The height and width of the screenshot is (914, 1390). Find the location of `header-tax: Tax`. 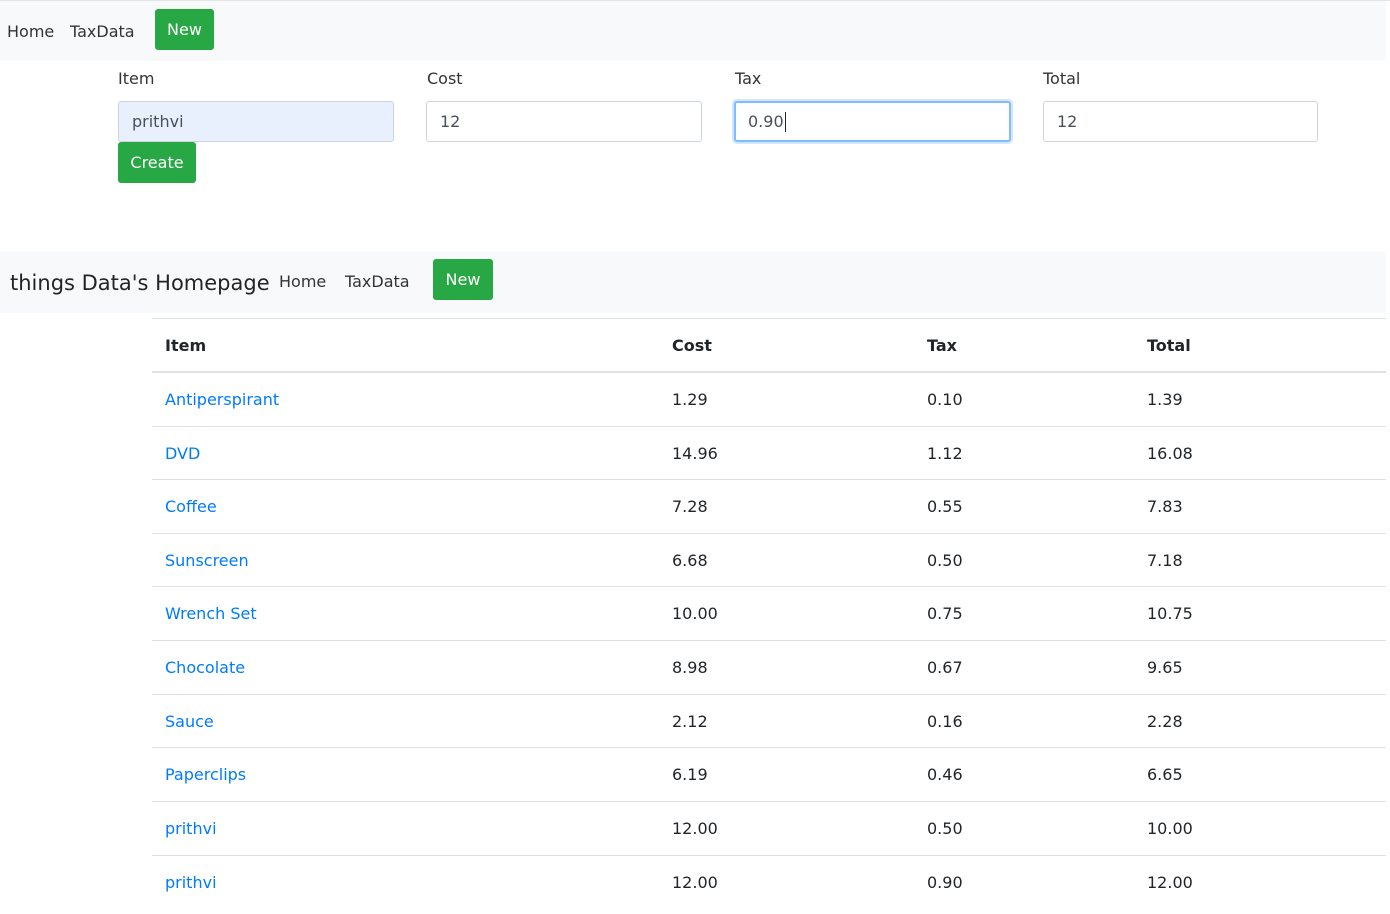

header-tax: Tax is located at coordinates (942, 345).